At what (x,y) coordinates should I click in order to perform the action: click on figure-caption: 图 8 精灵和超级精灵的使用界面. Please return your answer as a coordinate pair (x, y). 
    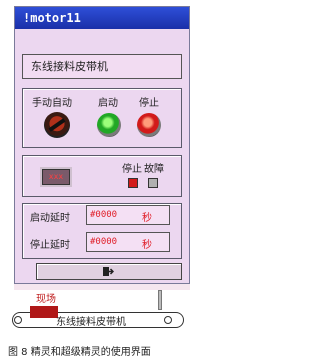
    Looking at the image, I should click on (79, 352).